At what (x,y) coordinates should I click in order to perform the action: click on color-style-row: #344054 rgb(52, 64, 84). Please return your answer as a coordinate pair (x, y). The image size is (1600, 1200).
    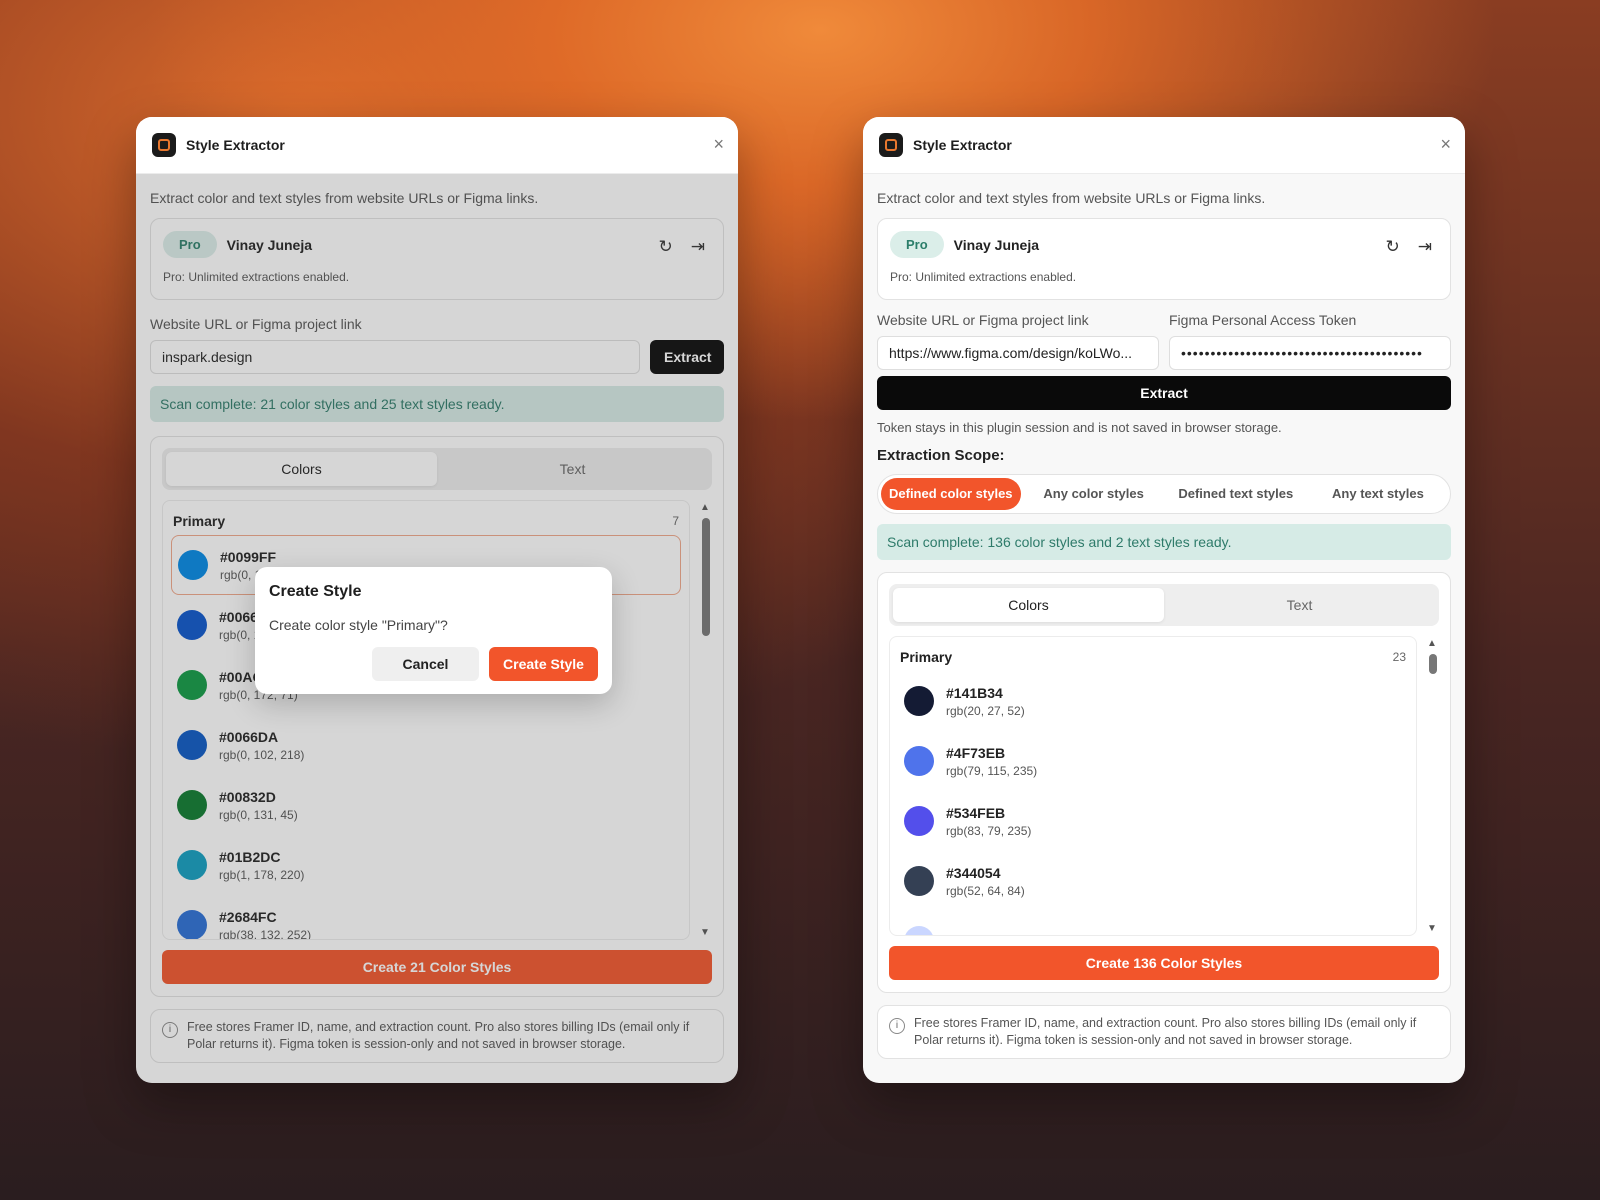
    Looking at the image, I should click on (1153, 881).